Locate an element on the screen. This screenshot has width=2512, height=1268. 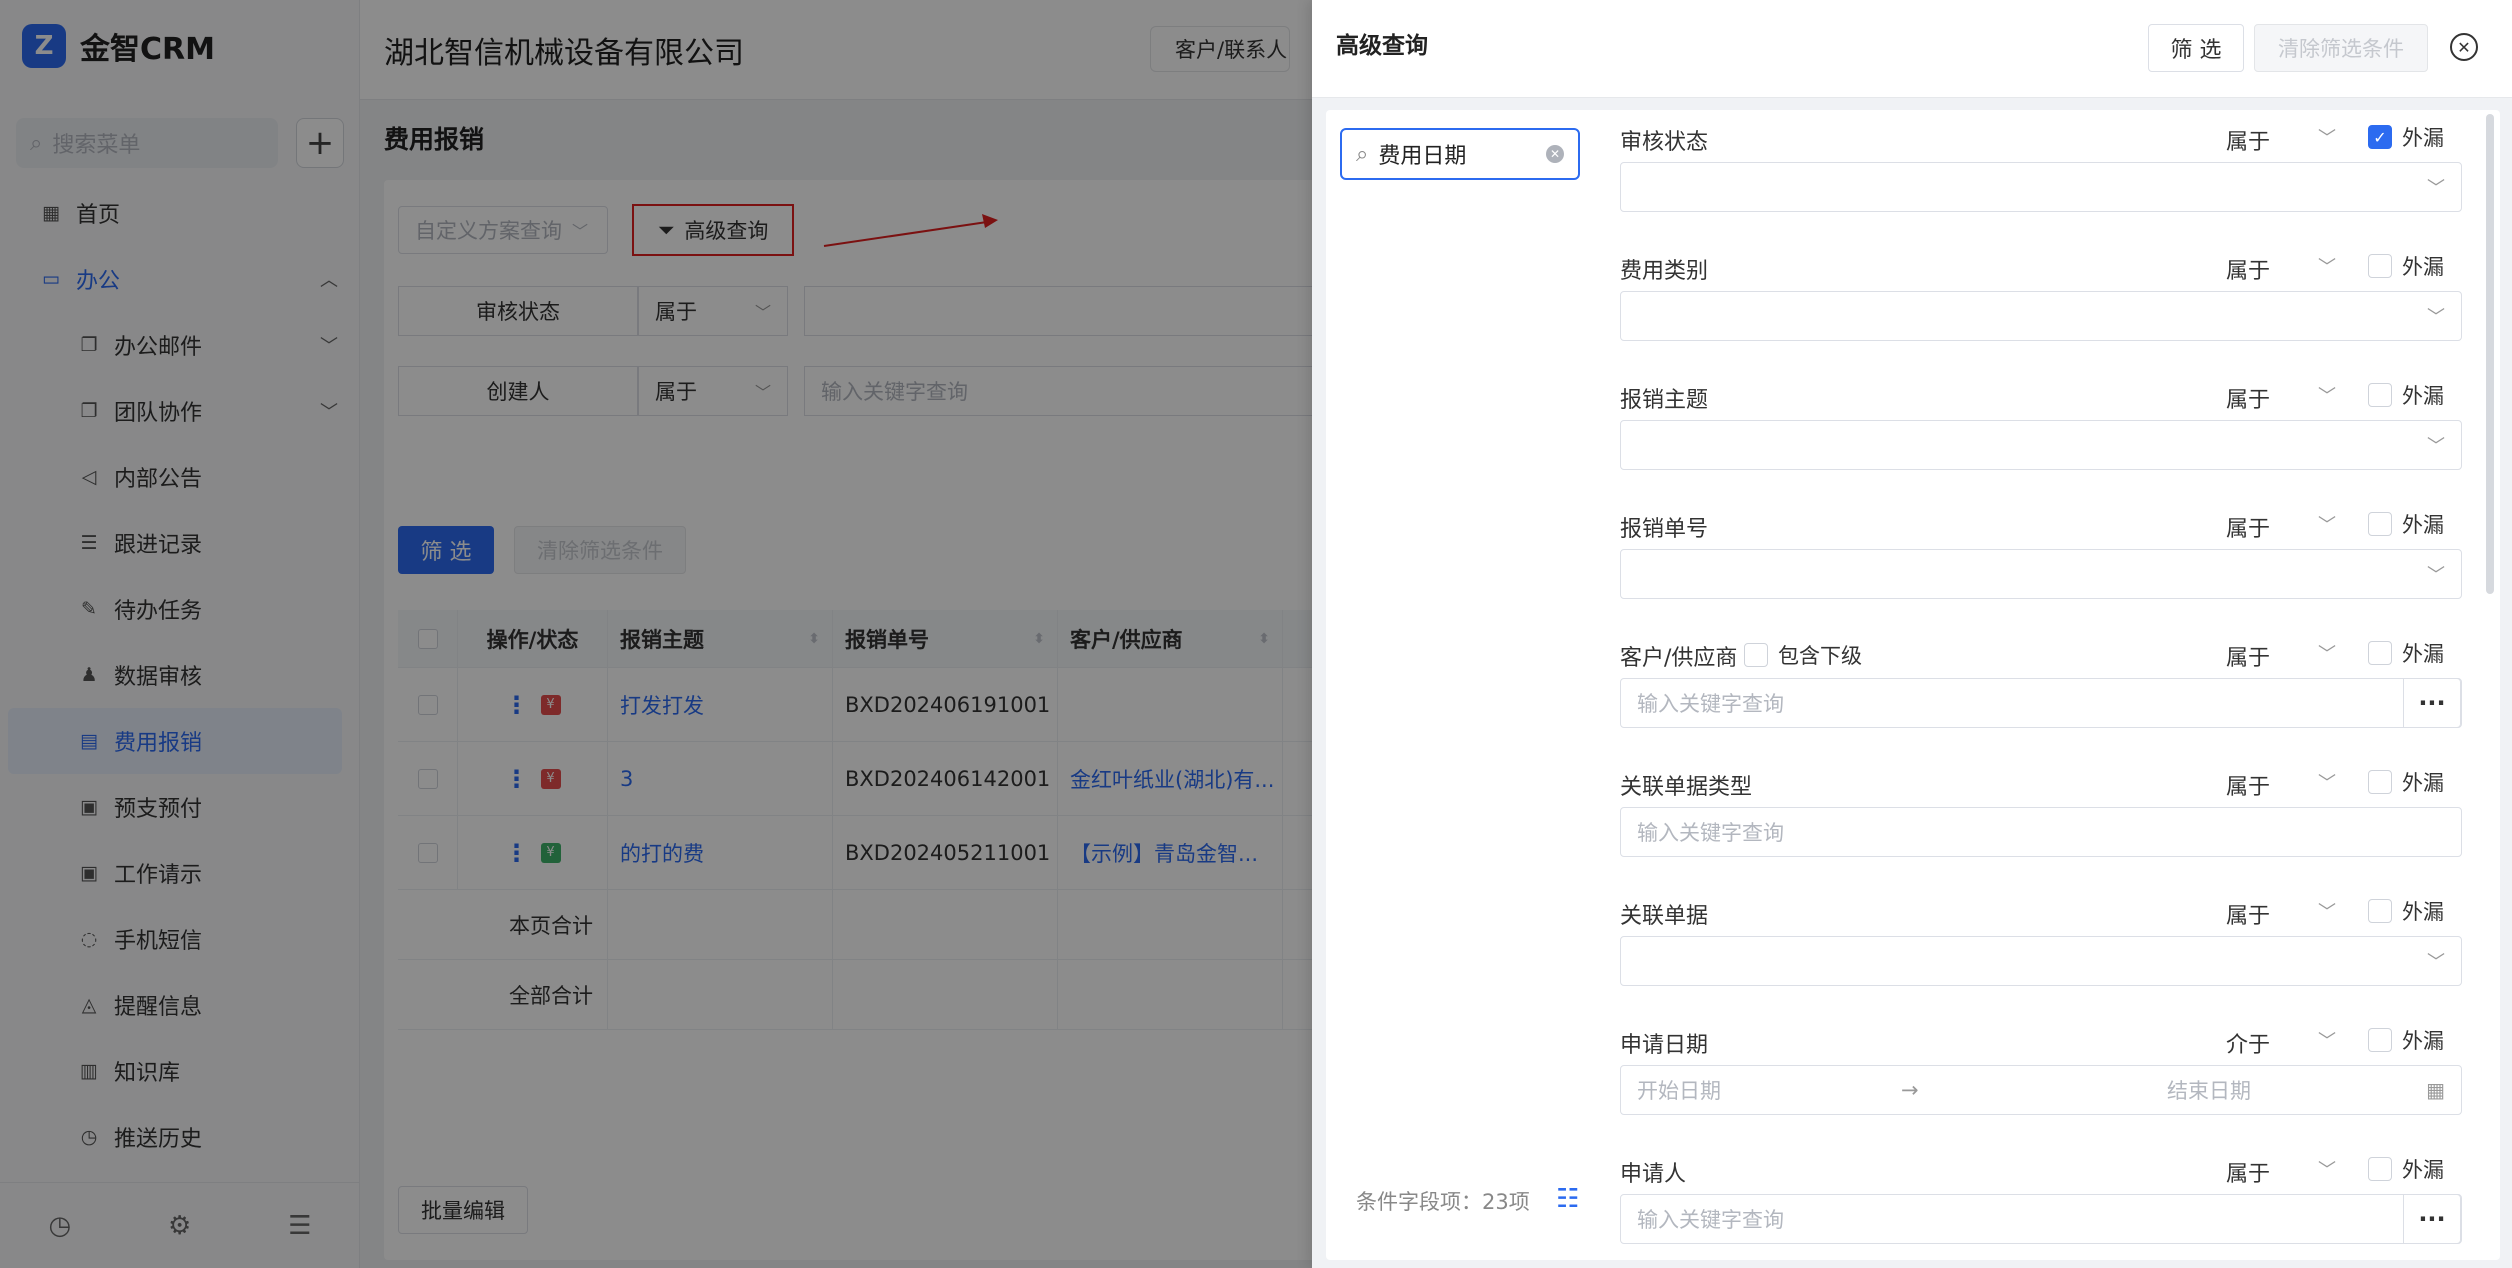
date-range-picker: 开始日期 → 结束日期 ▦ is located at coordinates (2041, 1090).